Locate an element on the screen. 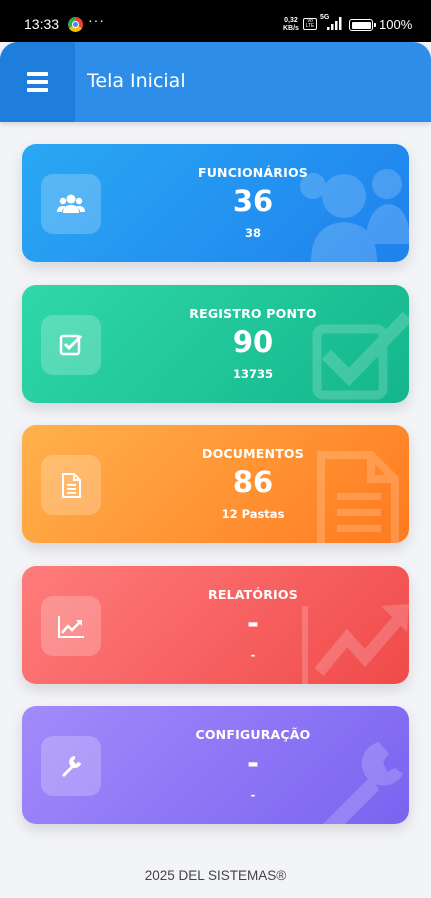 Image resolution: width=431 pixels, height=898 pixels. network-speed: 0,32 KB/s is located at coordinates (291, 25).